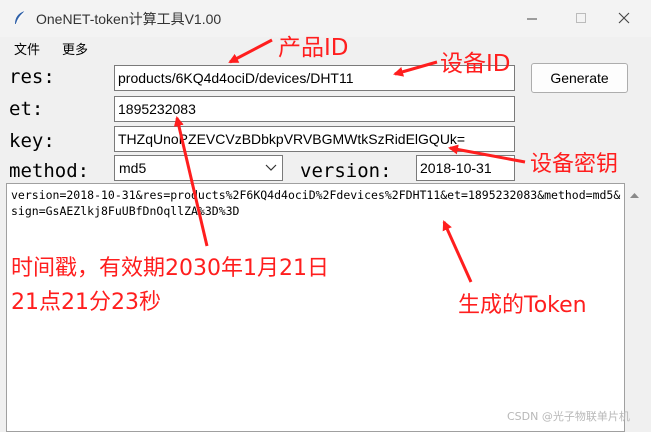 The image size is (651, 432). I want to click on minimize-icon, so click(532, 19).